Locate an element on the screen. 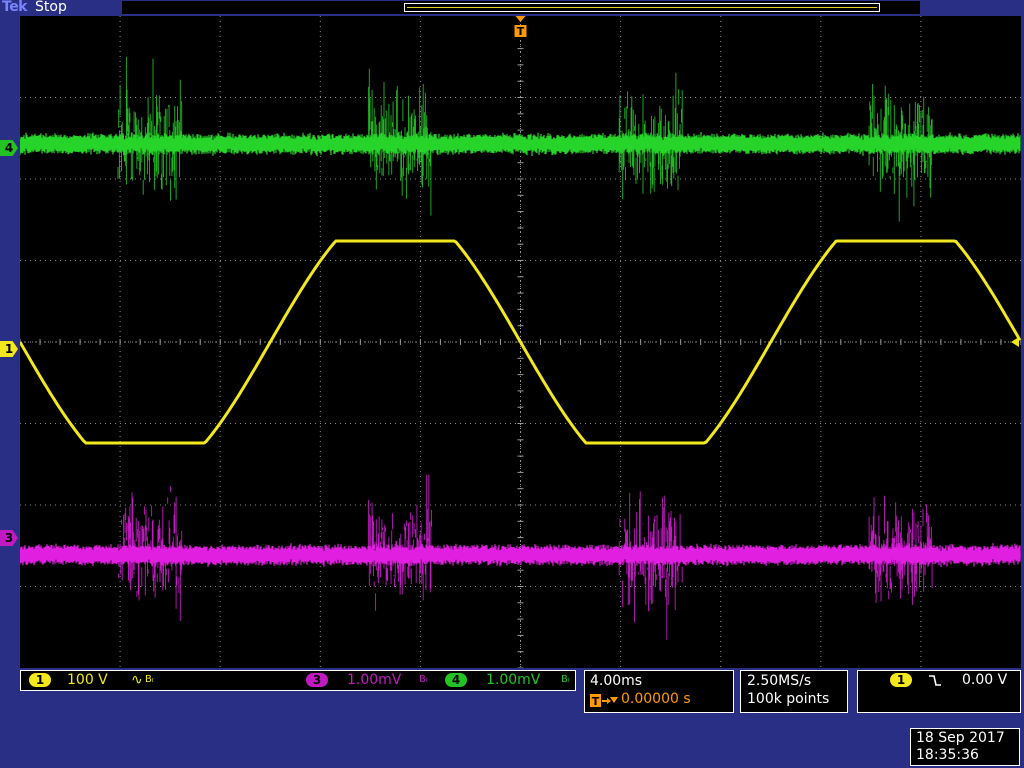 The width and height of the screenshot is (1024, 768). trigger-source-badge: 1 is located at coordinates (901, 680).